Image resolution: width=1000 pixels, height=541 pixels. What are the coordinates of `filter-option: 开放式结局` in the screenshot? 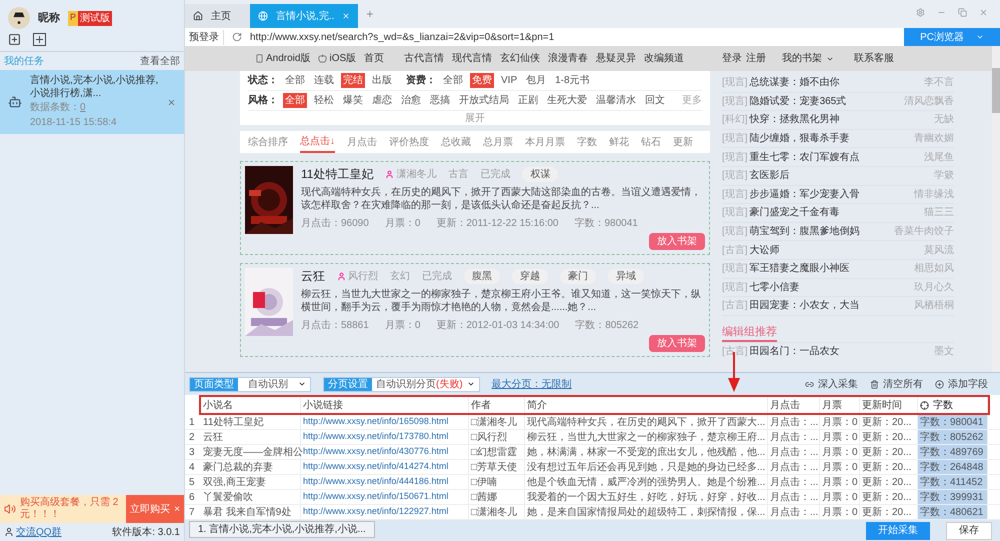 It's located at (484, 100).